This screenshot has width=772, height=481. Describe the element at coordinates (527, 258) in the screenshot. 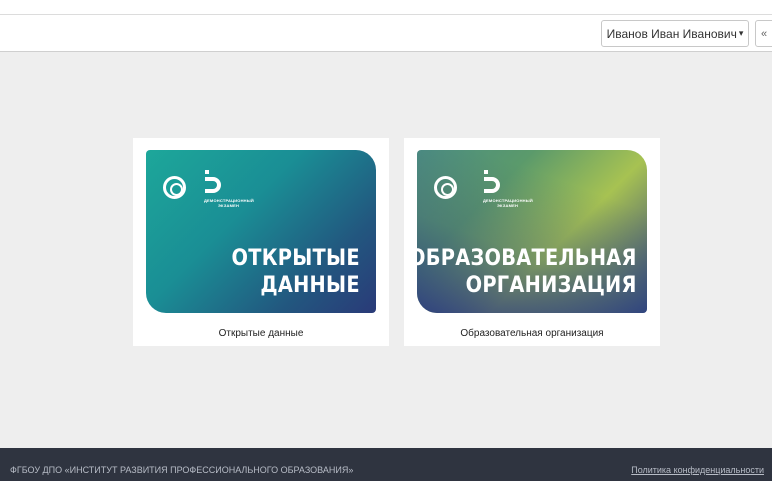

I see `banner-title-line: ОБРАЗОВАТЕЛЬНАЯ` at that location.